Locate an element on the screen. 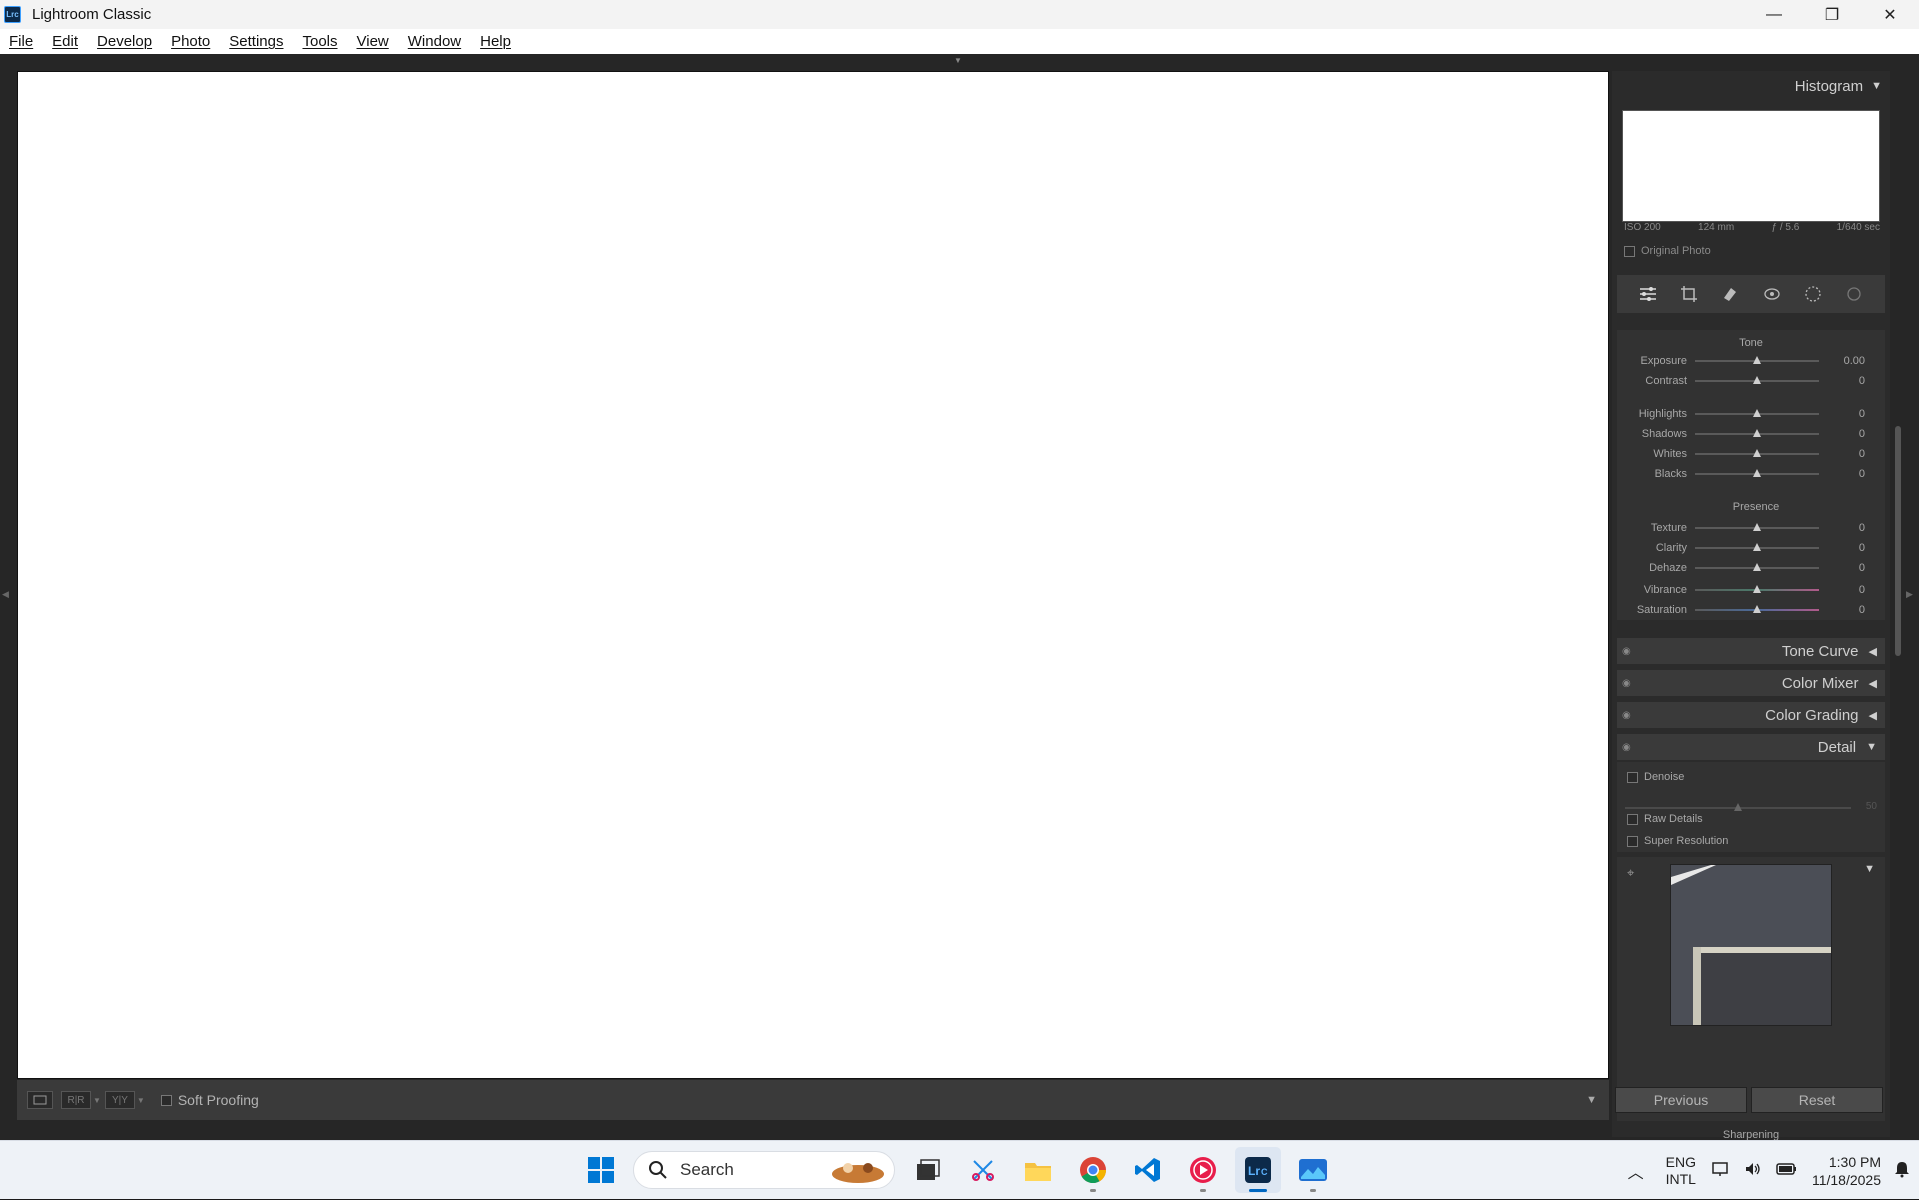 The image size is (1919, 1200). previous-button: Previous is located at coordinates (1681, 1100).